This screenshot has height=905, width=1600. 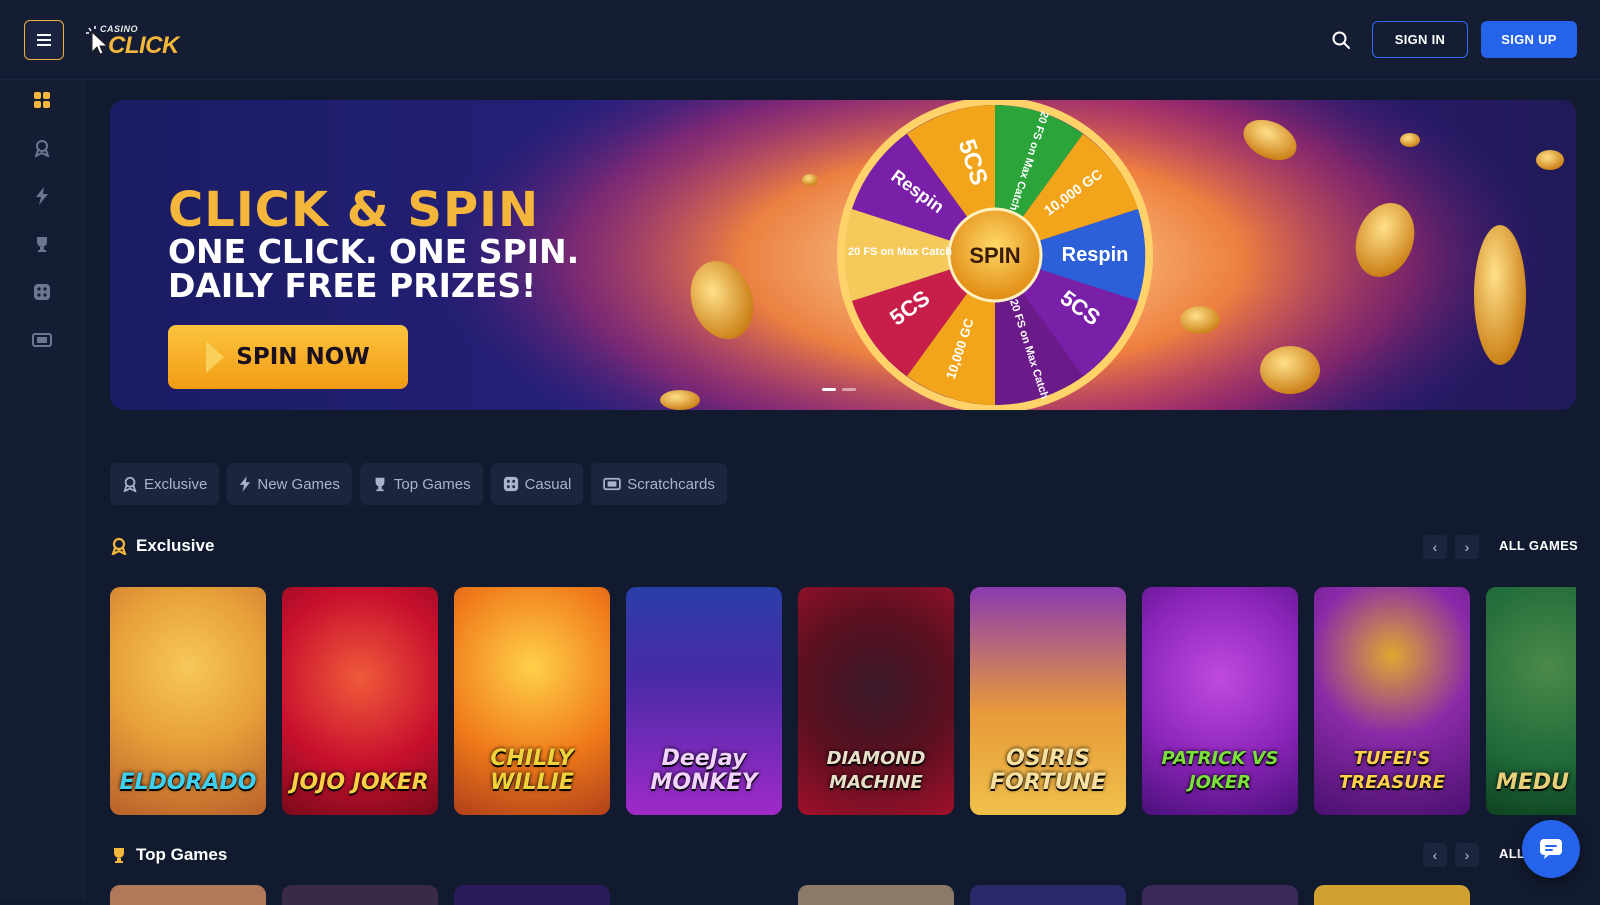 I want to click on game-title: MEDU FUR, so click(x=1536, y=782).